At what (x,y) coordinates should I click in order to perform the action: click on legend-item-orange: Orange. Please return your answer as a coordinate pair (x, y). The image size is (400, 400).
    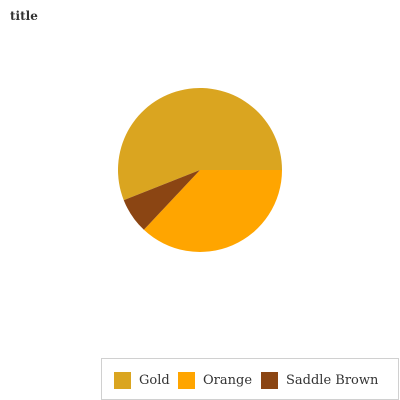
    Looking at the image, I should click on (215, 380).